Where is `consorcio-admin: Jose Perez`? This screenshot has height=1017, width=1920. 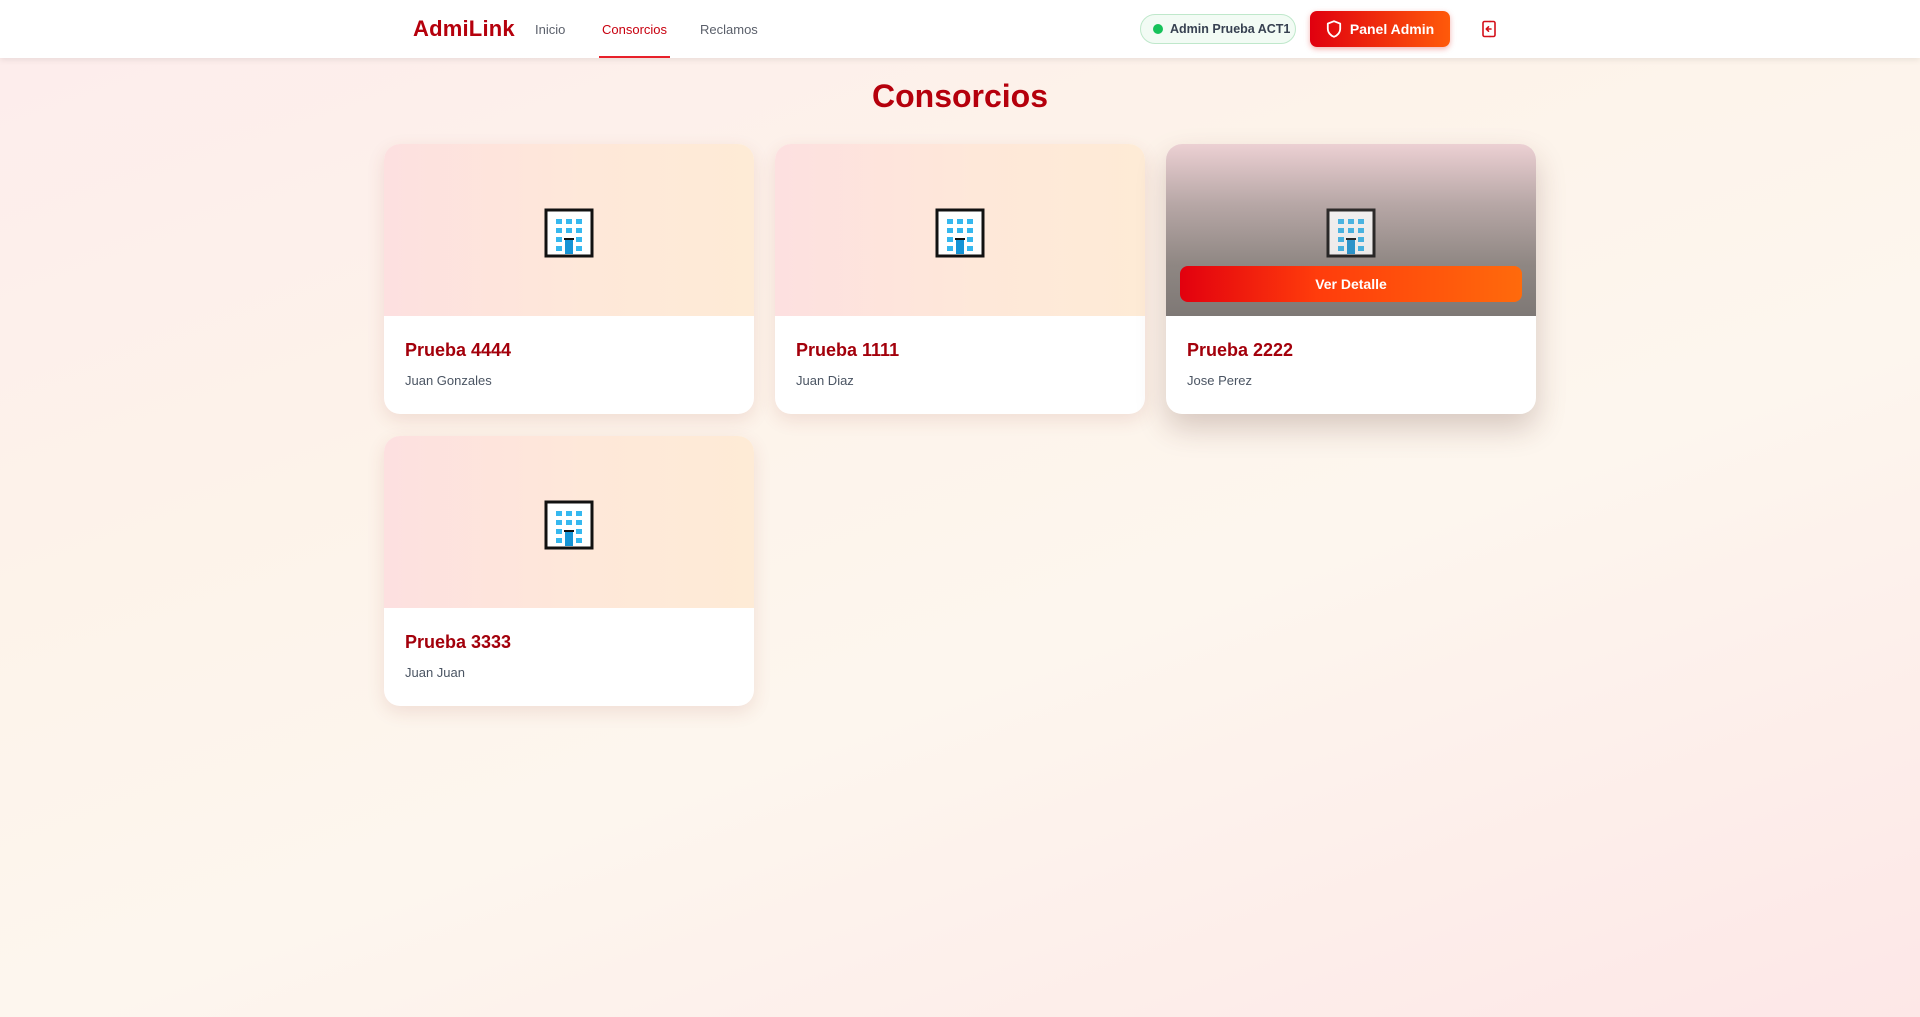
consorcio-admin: Jose Perez is located at coordinates (1220, 380).